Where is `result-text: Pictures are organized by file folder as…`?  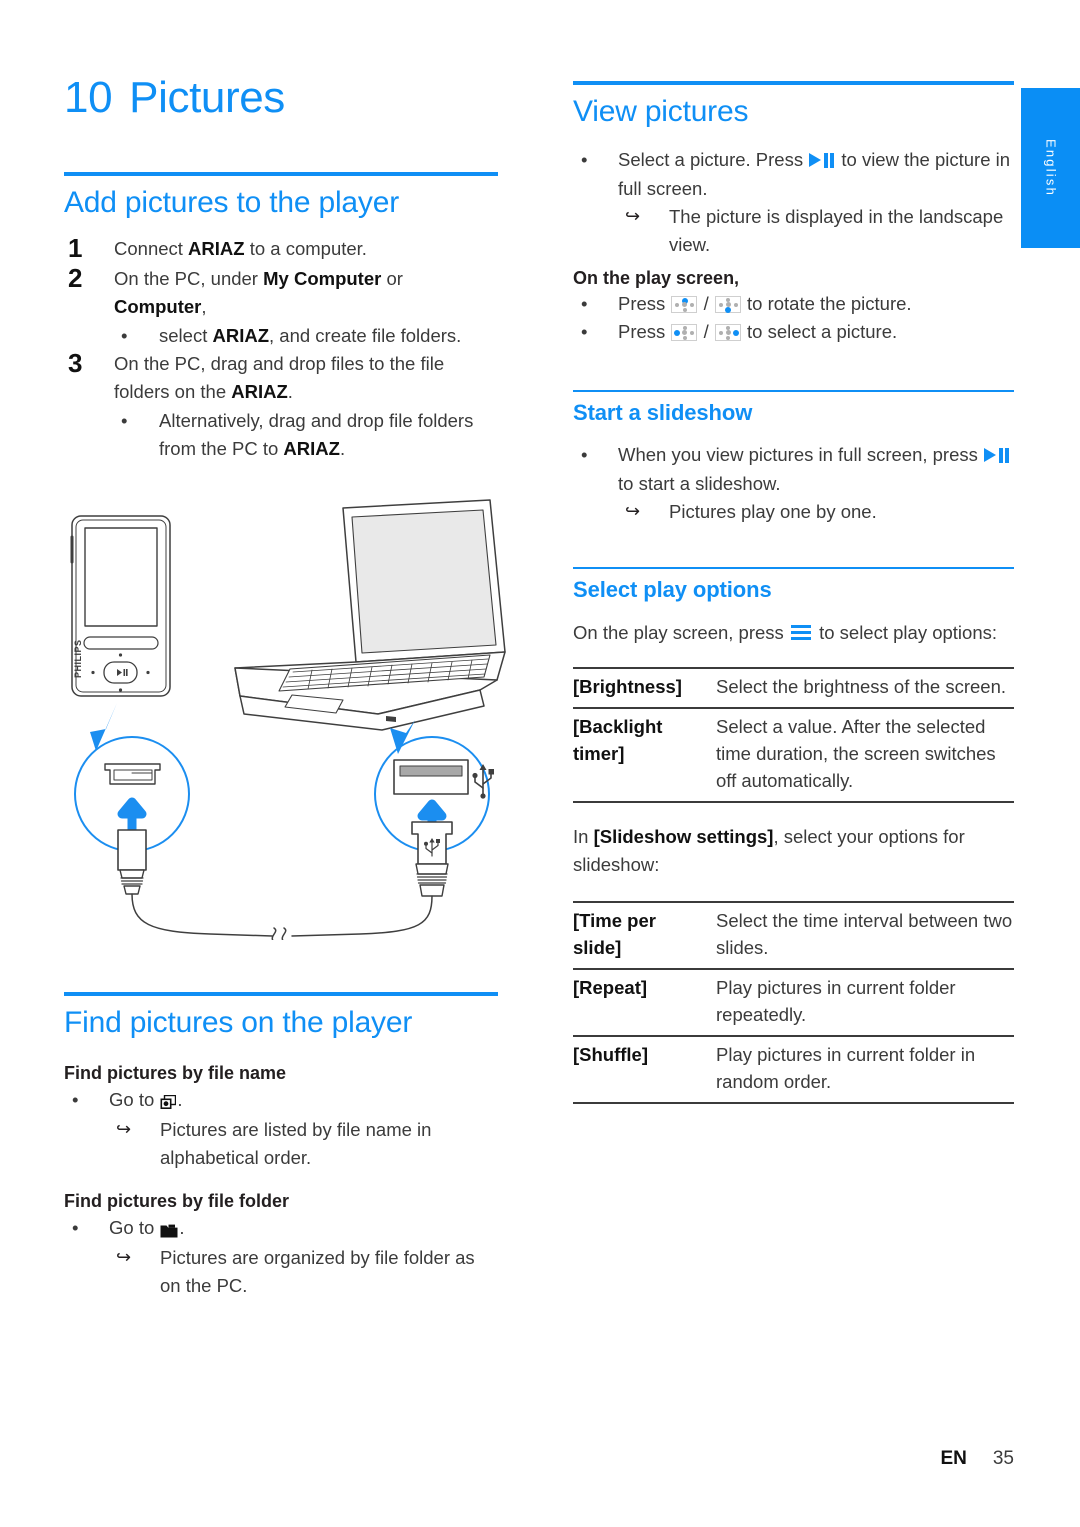
result-text: Pictures are organized by file folder as… is located at coordinates (317, 1271).